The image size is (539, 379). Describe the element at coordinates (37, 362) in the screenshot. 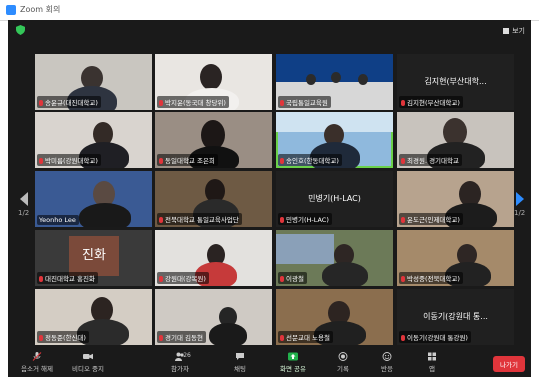

I see `unmute-button: 음소거 해제` at that location.